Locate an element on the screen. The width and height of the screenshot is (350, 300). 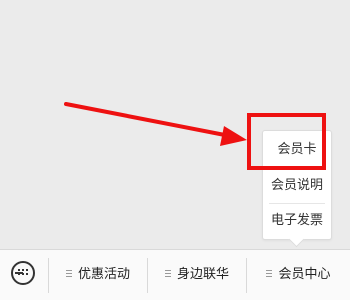
menu-tab-member-center: 会员中心 is located at coordinates (298, 275).